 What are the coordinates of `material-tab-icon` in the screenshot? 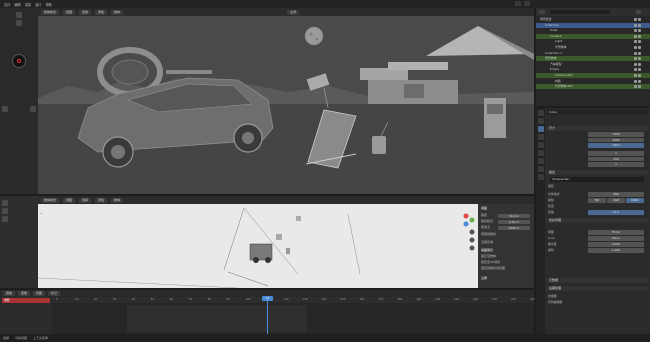 It's located at (540, 177).